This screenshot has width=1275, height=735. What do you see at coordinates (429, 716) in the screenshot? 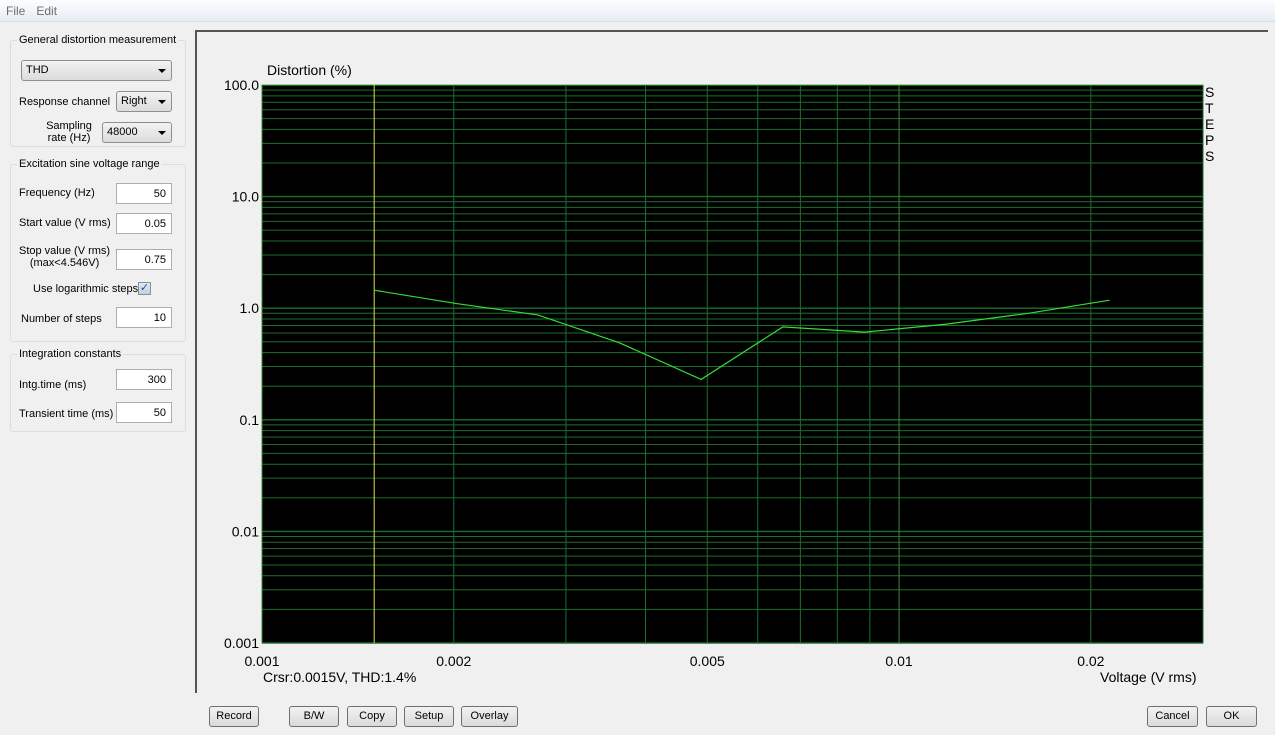
I see `setup-button: Setup` at bounding box center [429, 716].